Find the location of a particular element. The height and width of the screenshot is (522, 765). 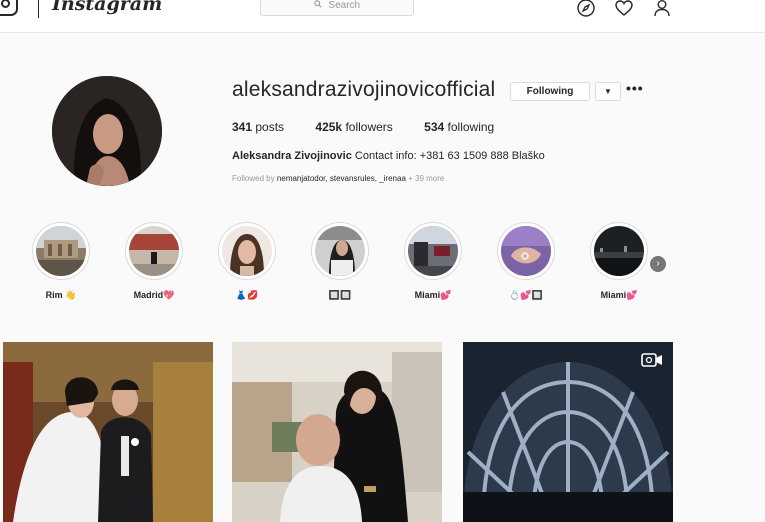

compass-icon is located at coordinates (586, 9).